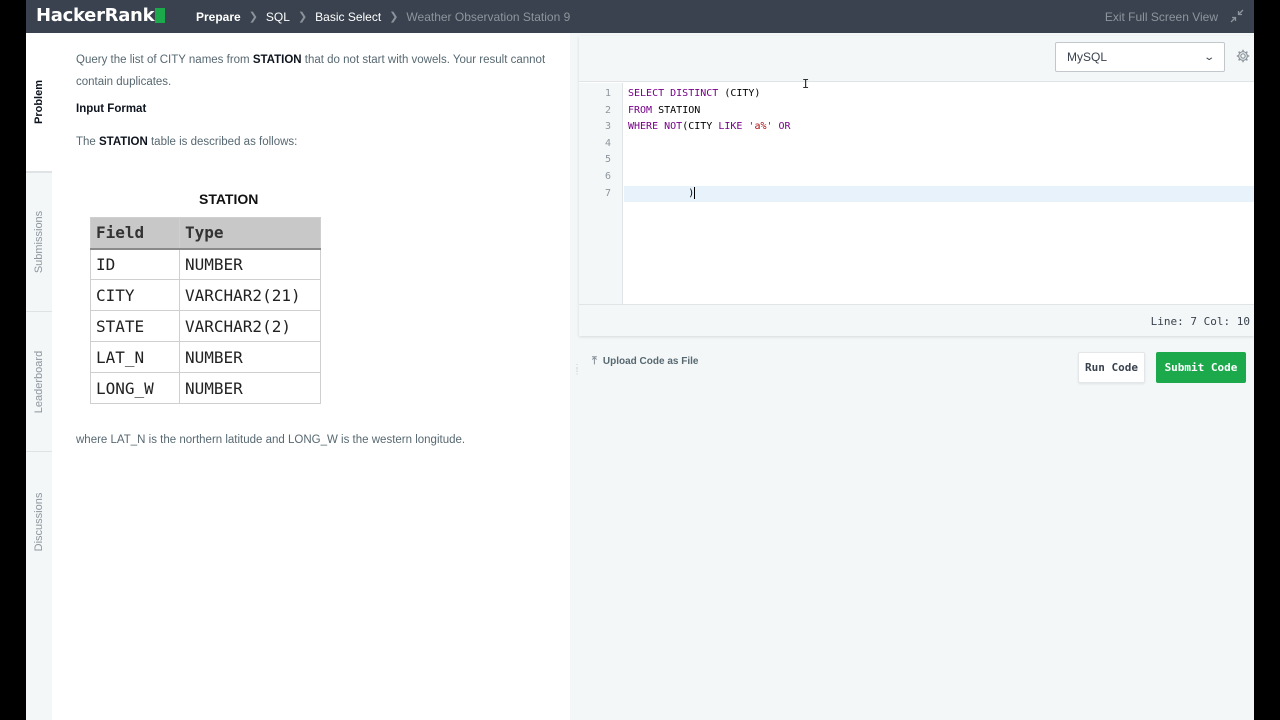 This screenshot has width=1280, height=720. I want to click on schema-field-cell: LONG_W, so click(135, 388).